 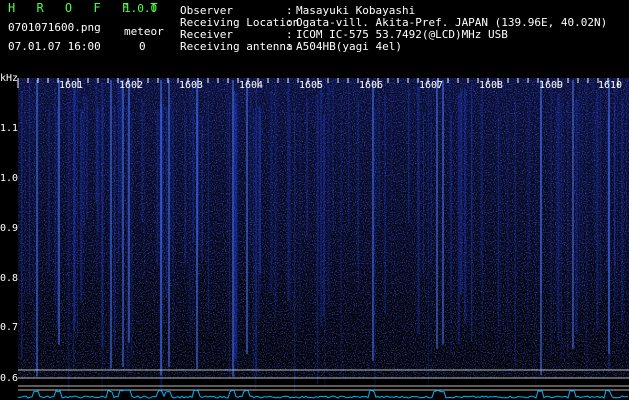 I want to click on x-tick-1610: 1610, so click(x=610, y=85).